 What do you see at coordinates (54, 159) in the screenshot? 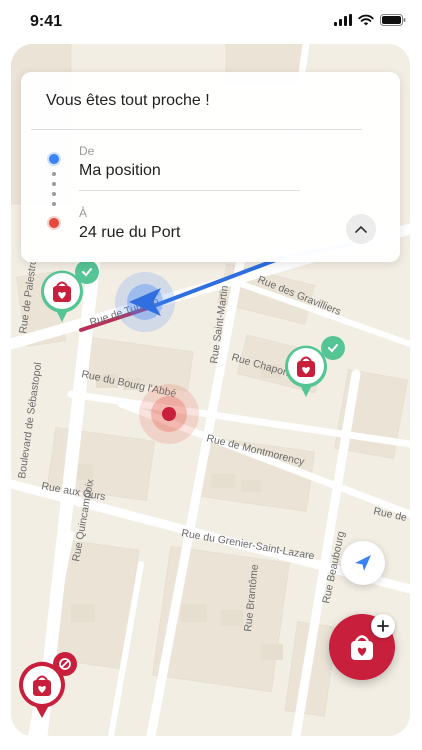
I see `origin-dot-icon` at bounding box center [54, 159].